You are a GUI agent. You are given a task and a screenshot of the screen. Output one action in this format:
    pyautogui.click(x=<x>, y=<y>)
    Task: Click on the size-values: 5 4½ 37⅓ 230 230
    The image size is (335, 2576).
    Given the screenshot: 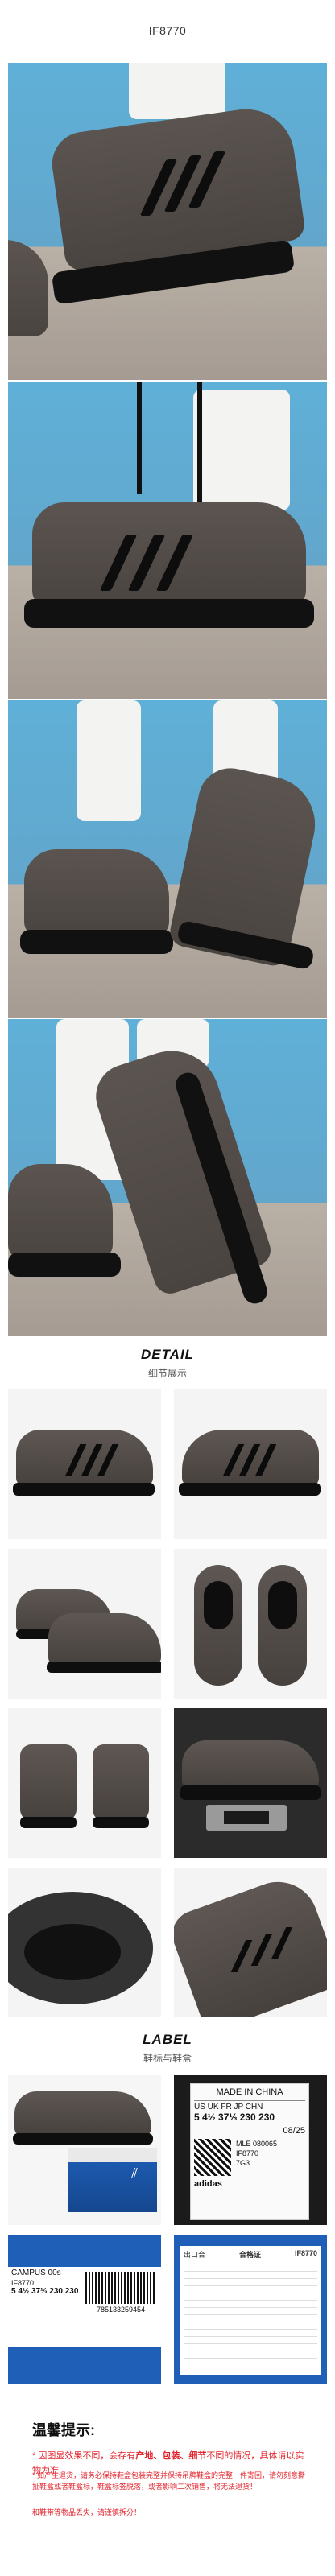 What is the action you would take?
    pyautogui.click(x=234, y=2117)
    